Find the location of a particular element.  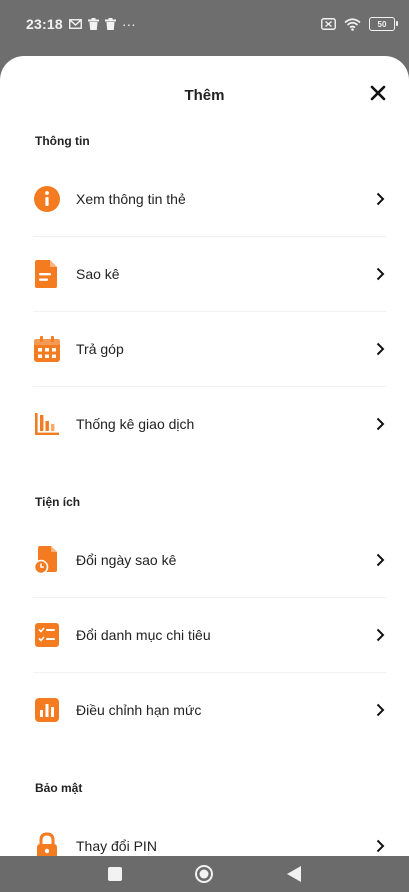

sheet-header: Thêm is located at coordinates (204, 95).